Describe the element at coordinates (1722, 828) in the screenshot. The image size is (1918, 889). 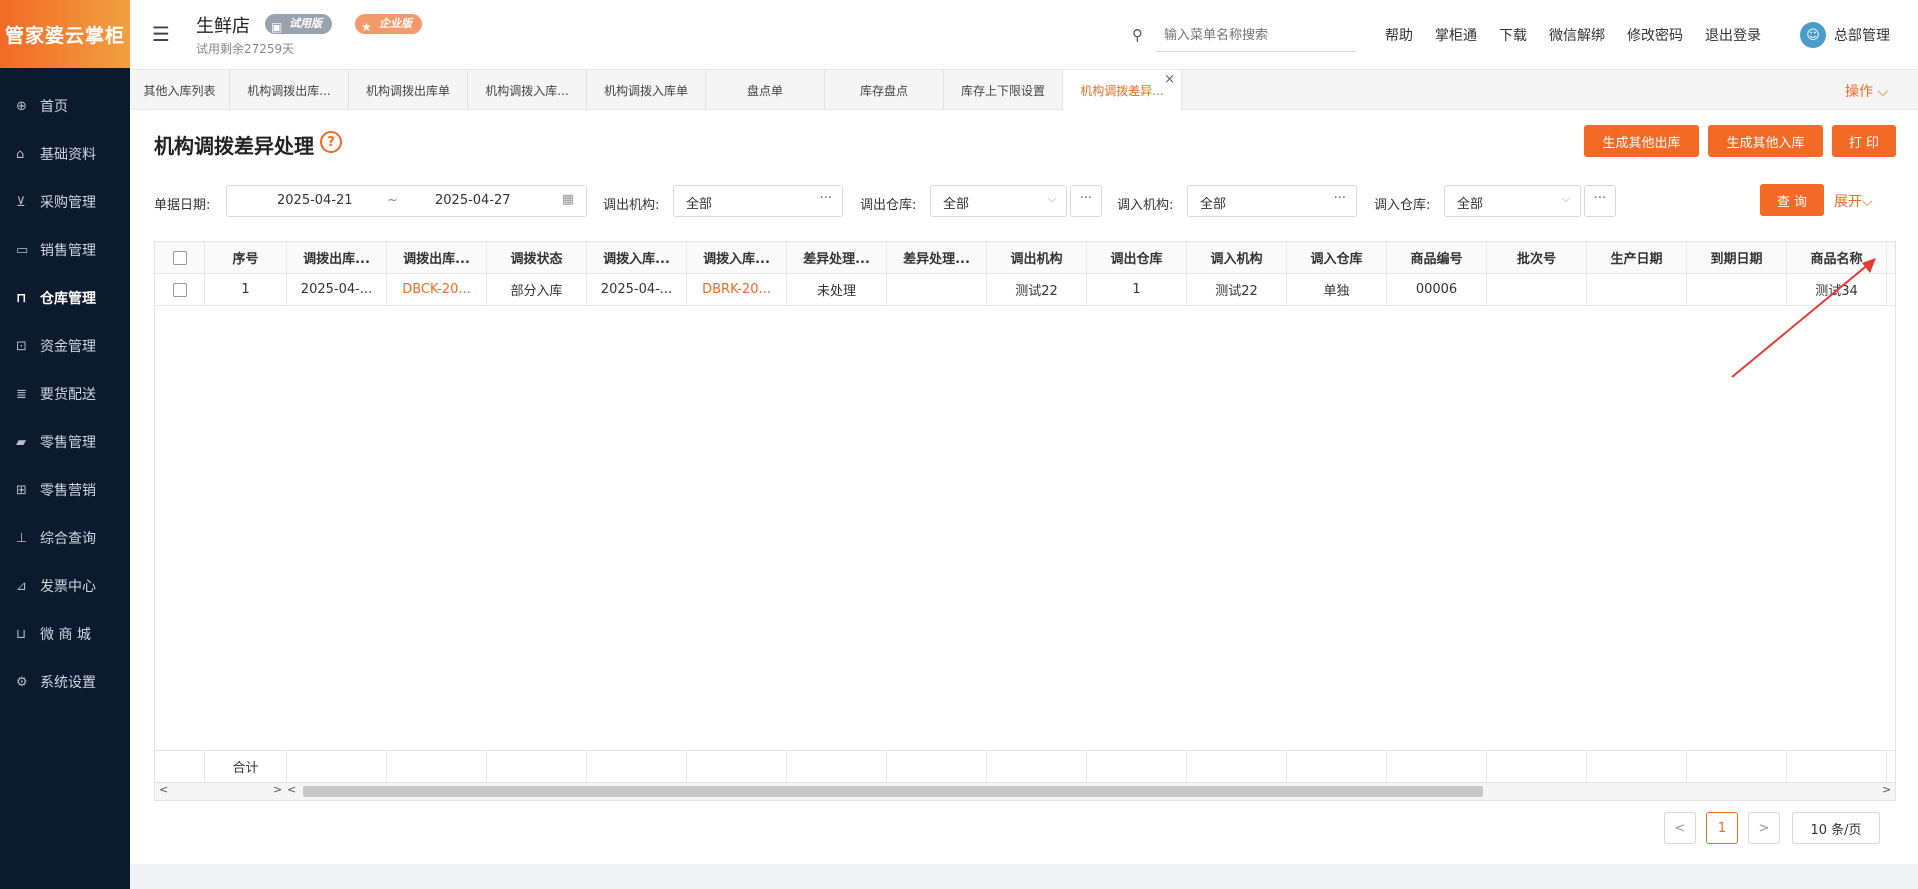
I see `page-number-button: 1` at that location.